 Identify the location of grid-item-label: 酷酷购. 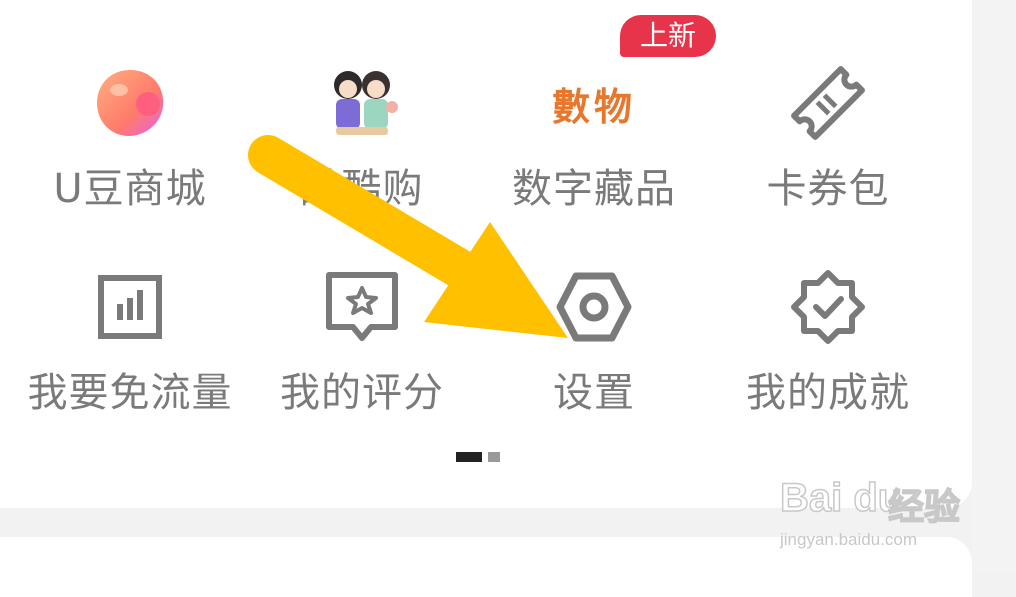
(362, 189).